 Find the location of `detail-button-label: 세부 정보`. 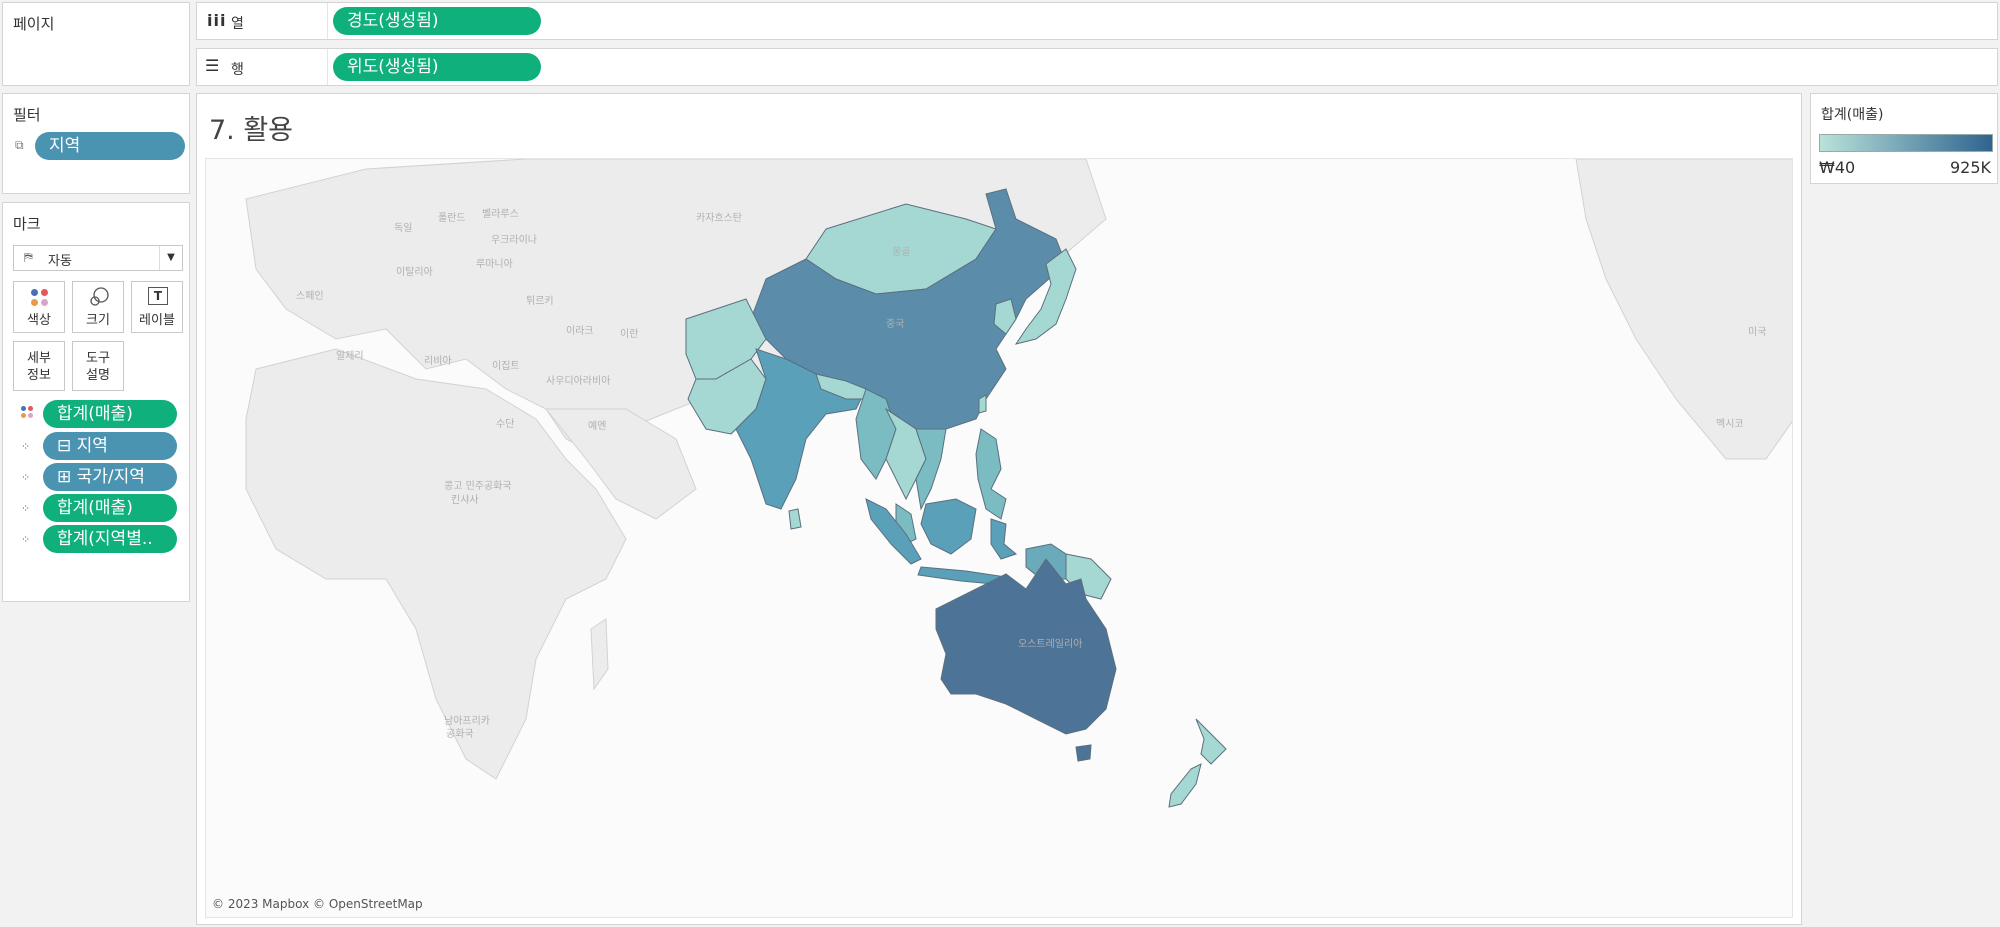

detail-button-label: 세부 정보 is located at coordinates (39, 367).